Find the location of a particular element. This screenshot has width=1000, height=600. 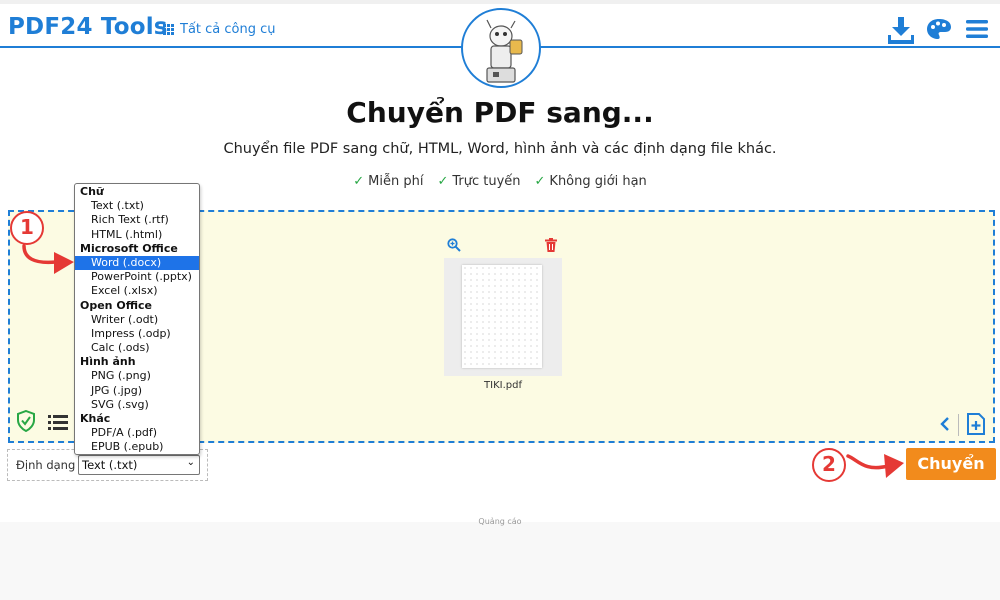

option-group-label: Khác is located at coordinates (95, 418).